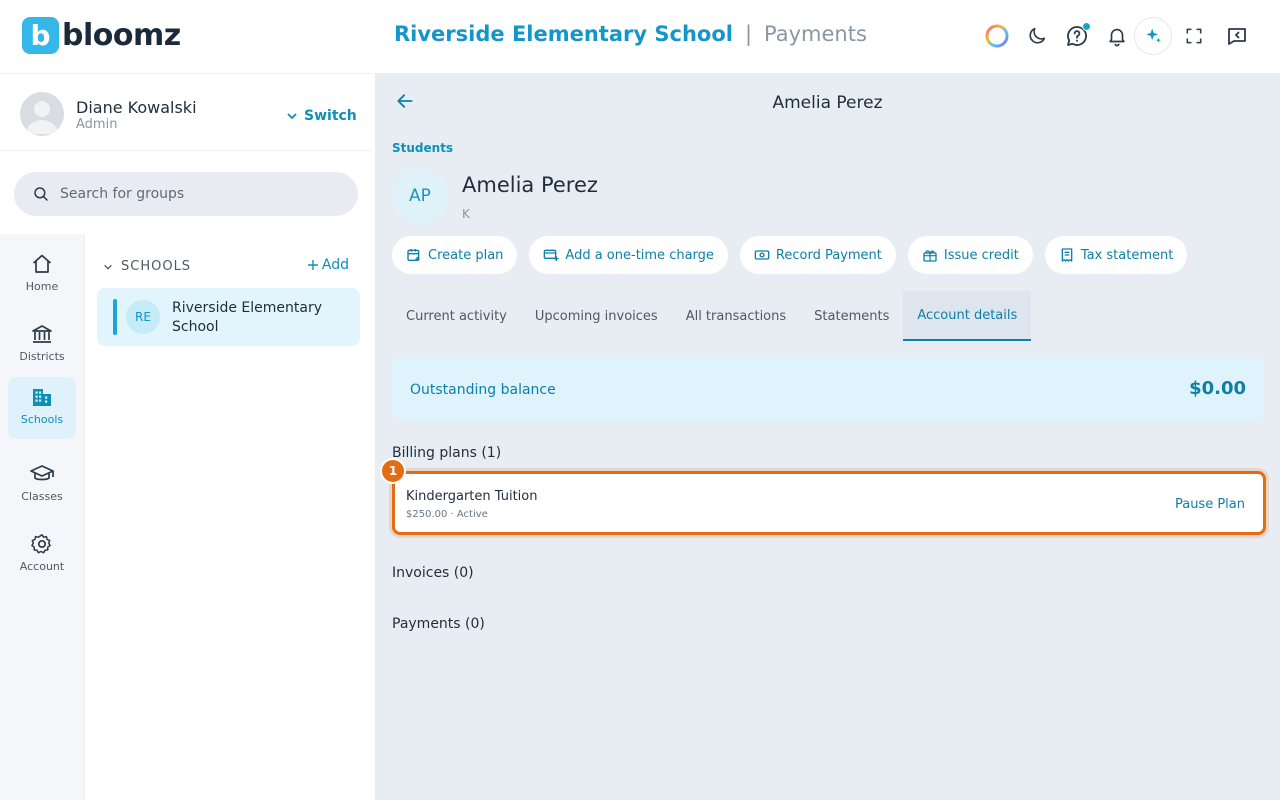 This screenshot has width=1280, height=800. I want to click on create-plan-button: Create plan, so click(455, 255).